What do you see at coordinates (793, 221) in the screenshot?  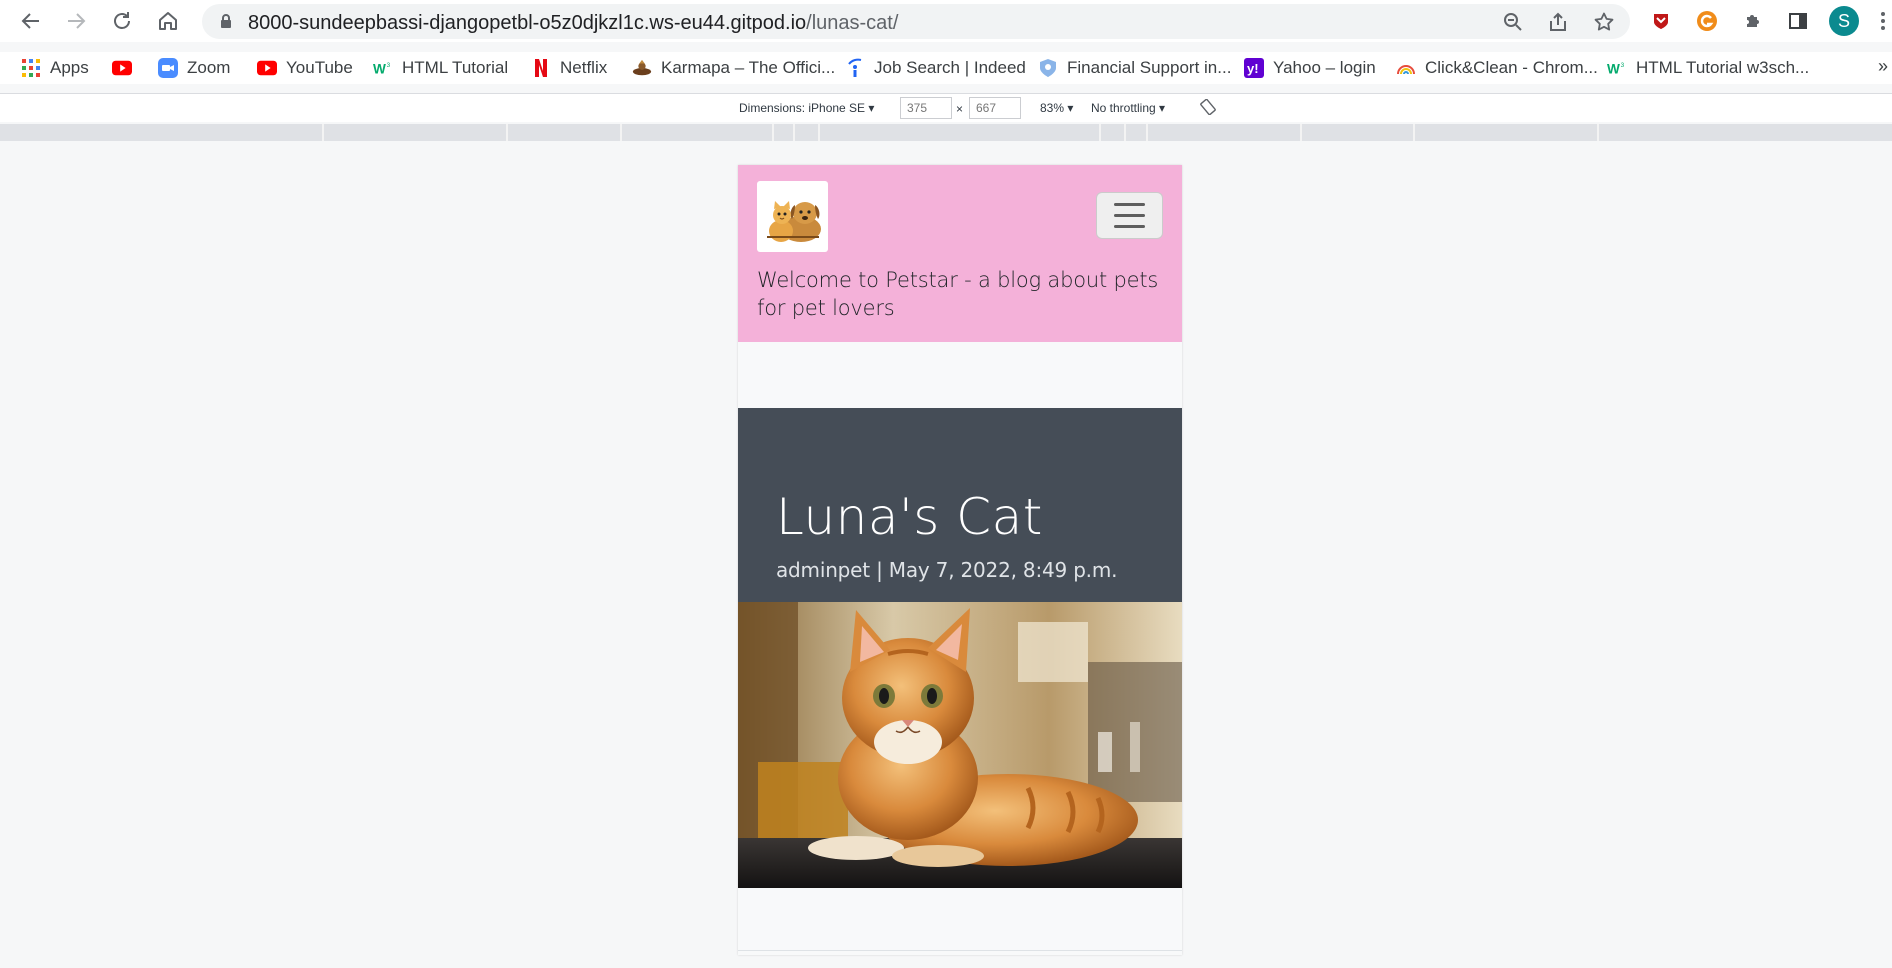 I see `cat-and-dog-logo-icon` at bounding box center [793, 221].